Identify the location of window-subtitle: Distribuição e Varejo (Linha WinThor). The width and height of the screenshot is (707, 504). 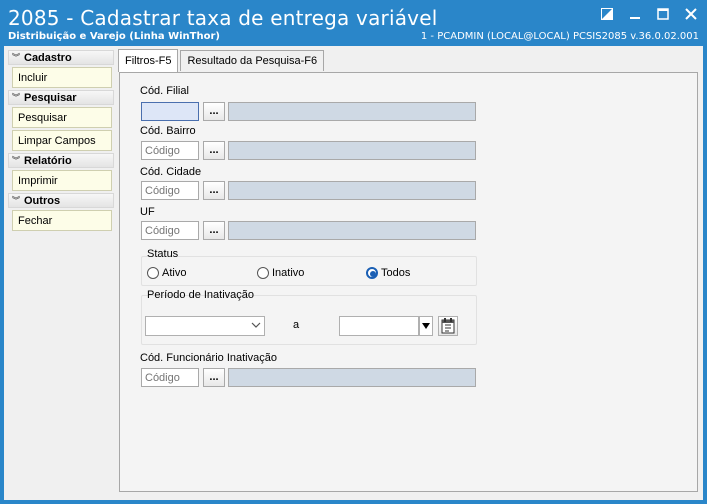
(114, 36).